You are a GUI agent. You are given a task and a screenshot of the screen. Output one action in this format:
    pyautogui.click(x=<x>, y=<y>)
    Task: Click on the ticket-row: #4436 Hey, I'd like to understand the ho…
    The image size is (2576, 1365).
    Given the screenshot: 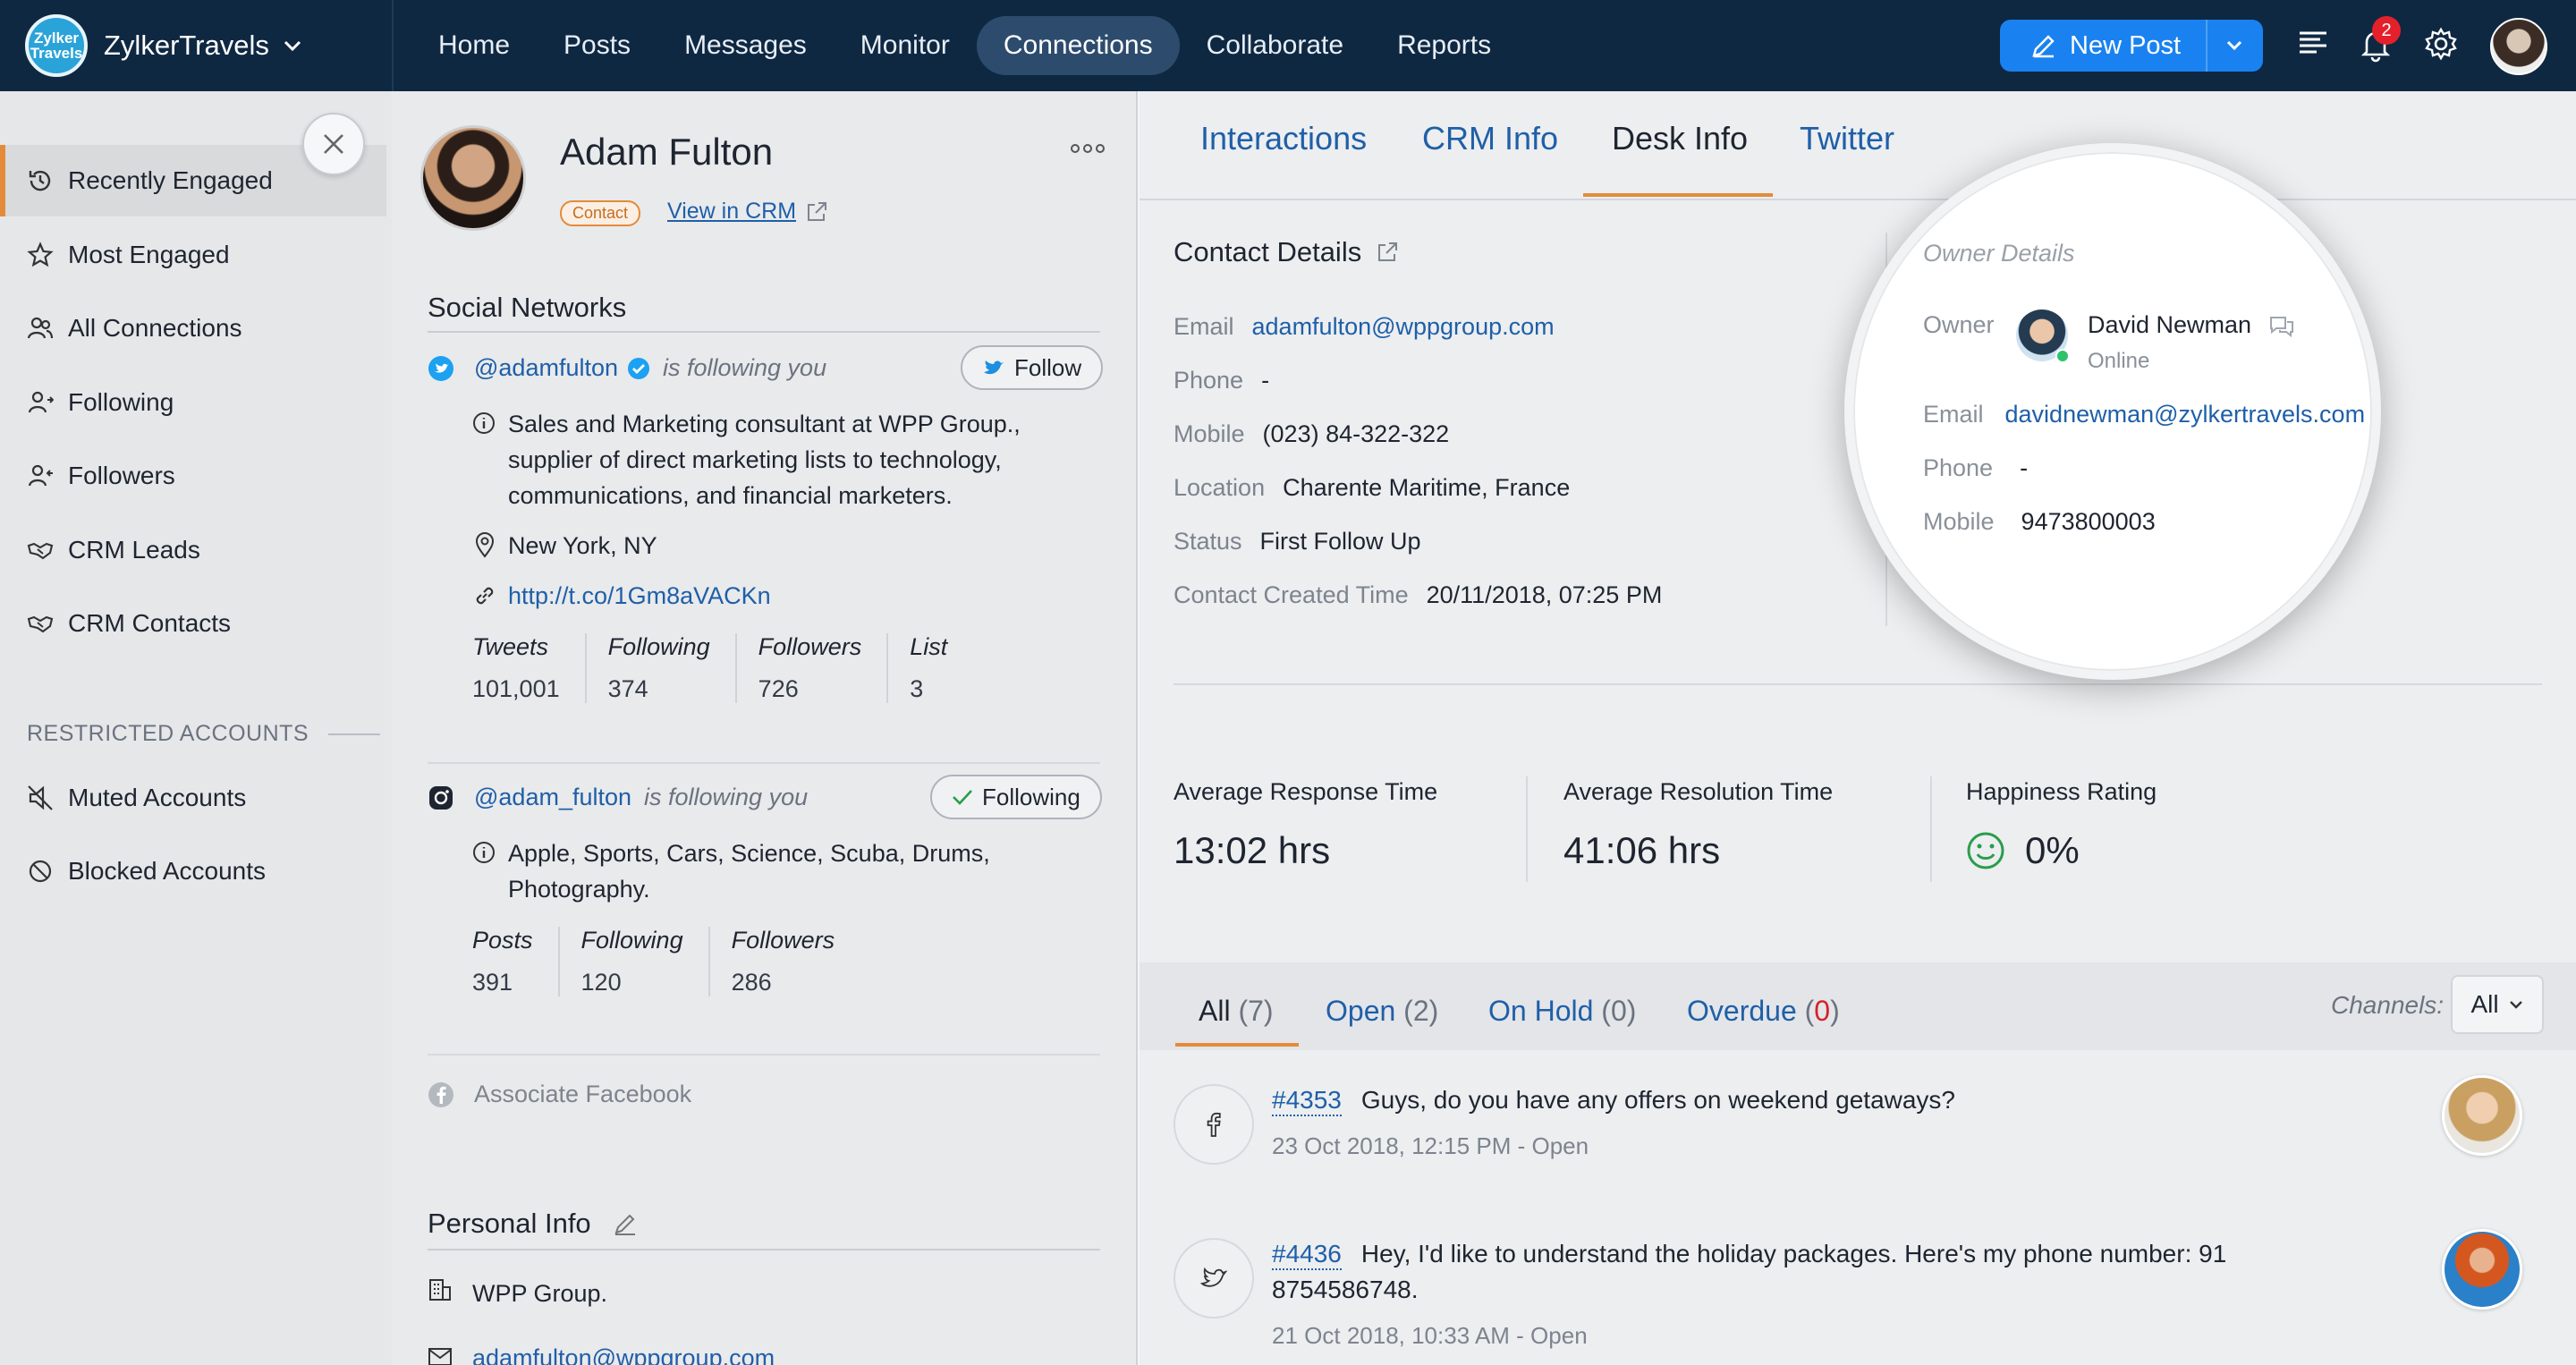 What is the action you would take?
    pyautogui.click(x=1749, y=1255)
    